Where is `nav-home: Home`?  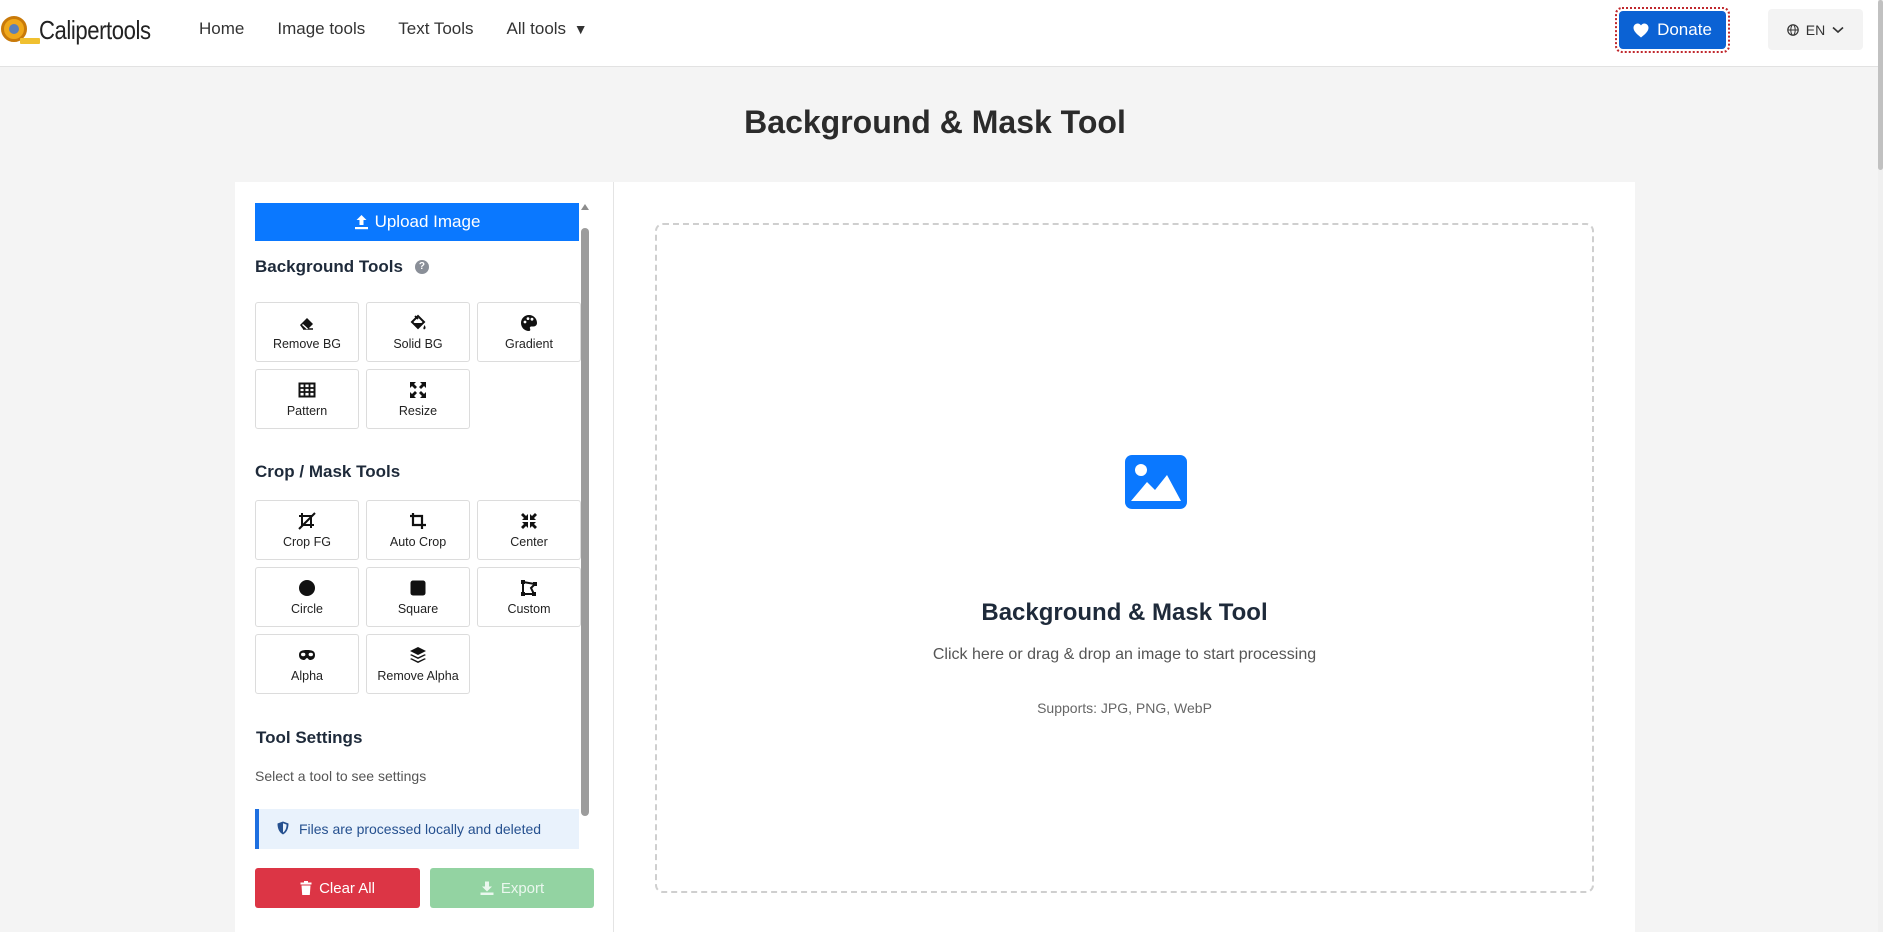
nav-home: Home is located at coordinates (221, 29).